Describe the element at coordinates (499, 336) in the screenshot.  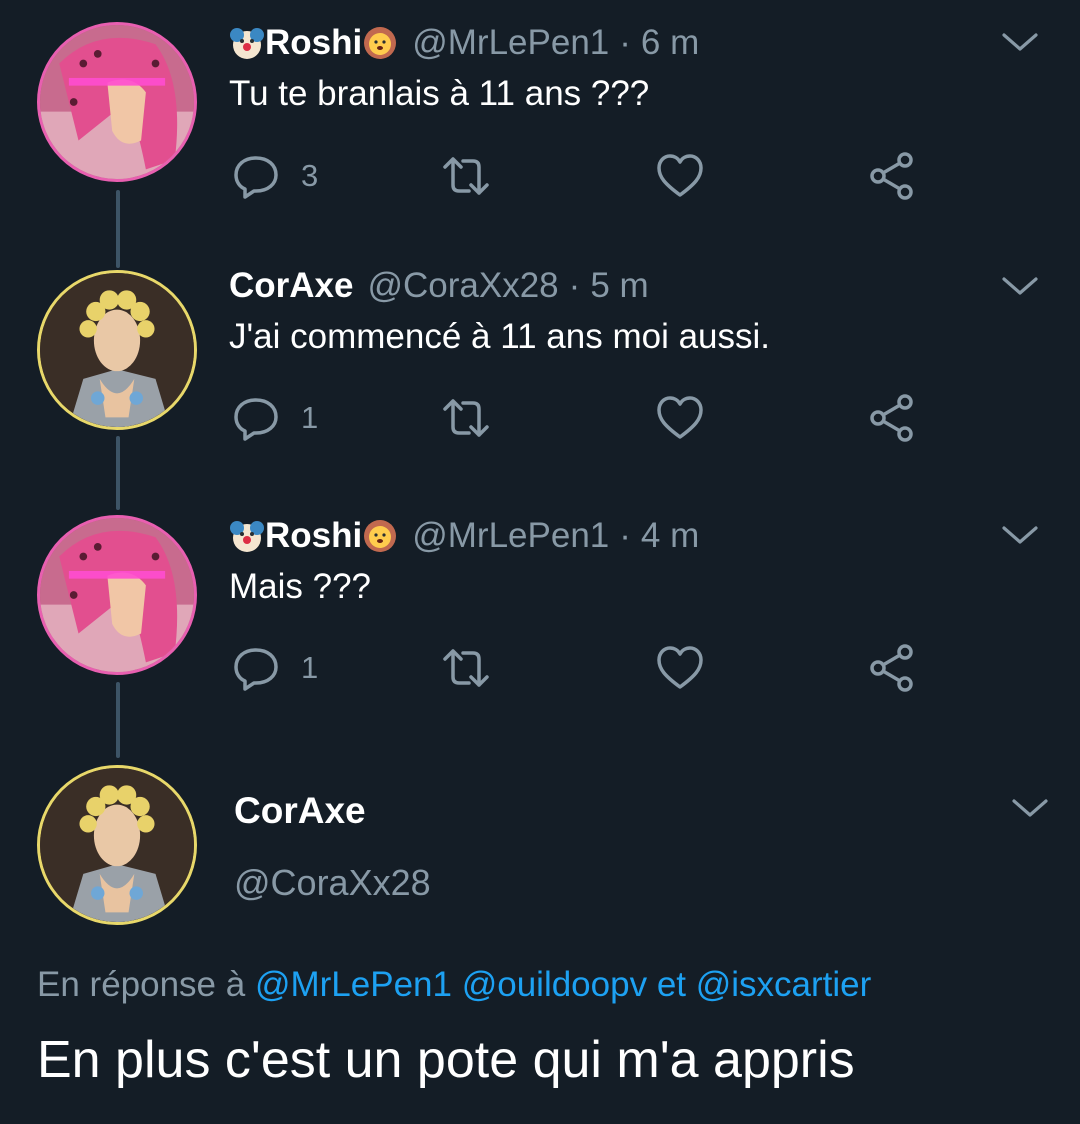
I see `tweet-text: J'ai commencé à 11 ans moi aussi.` at that location.